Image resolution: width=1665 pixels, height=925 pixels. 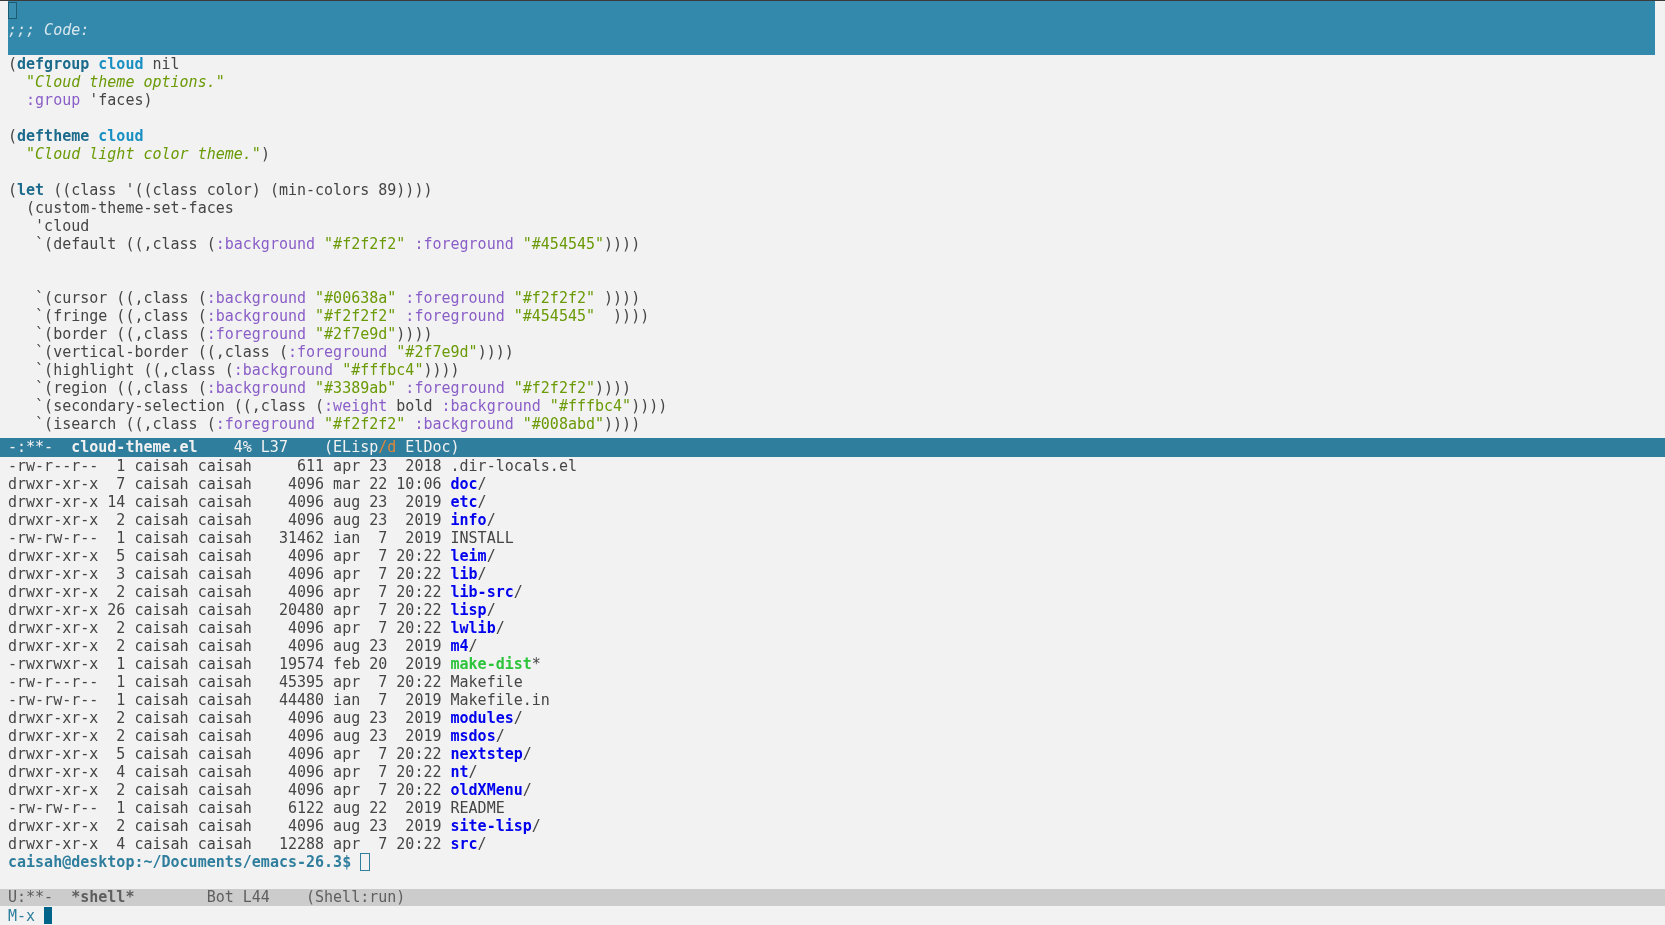 I want to click on file-entry: drwxr-xr-x 5 caisah caisah 4096 apr 7 20:22 nextstep/, so click(x=270, y=754).